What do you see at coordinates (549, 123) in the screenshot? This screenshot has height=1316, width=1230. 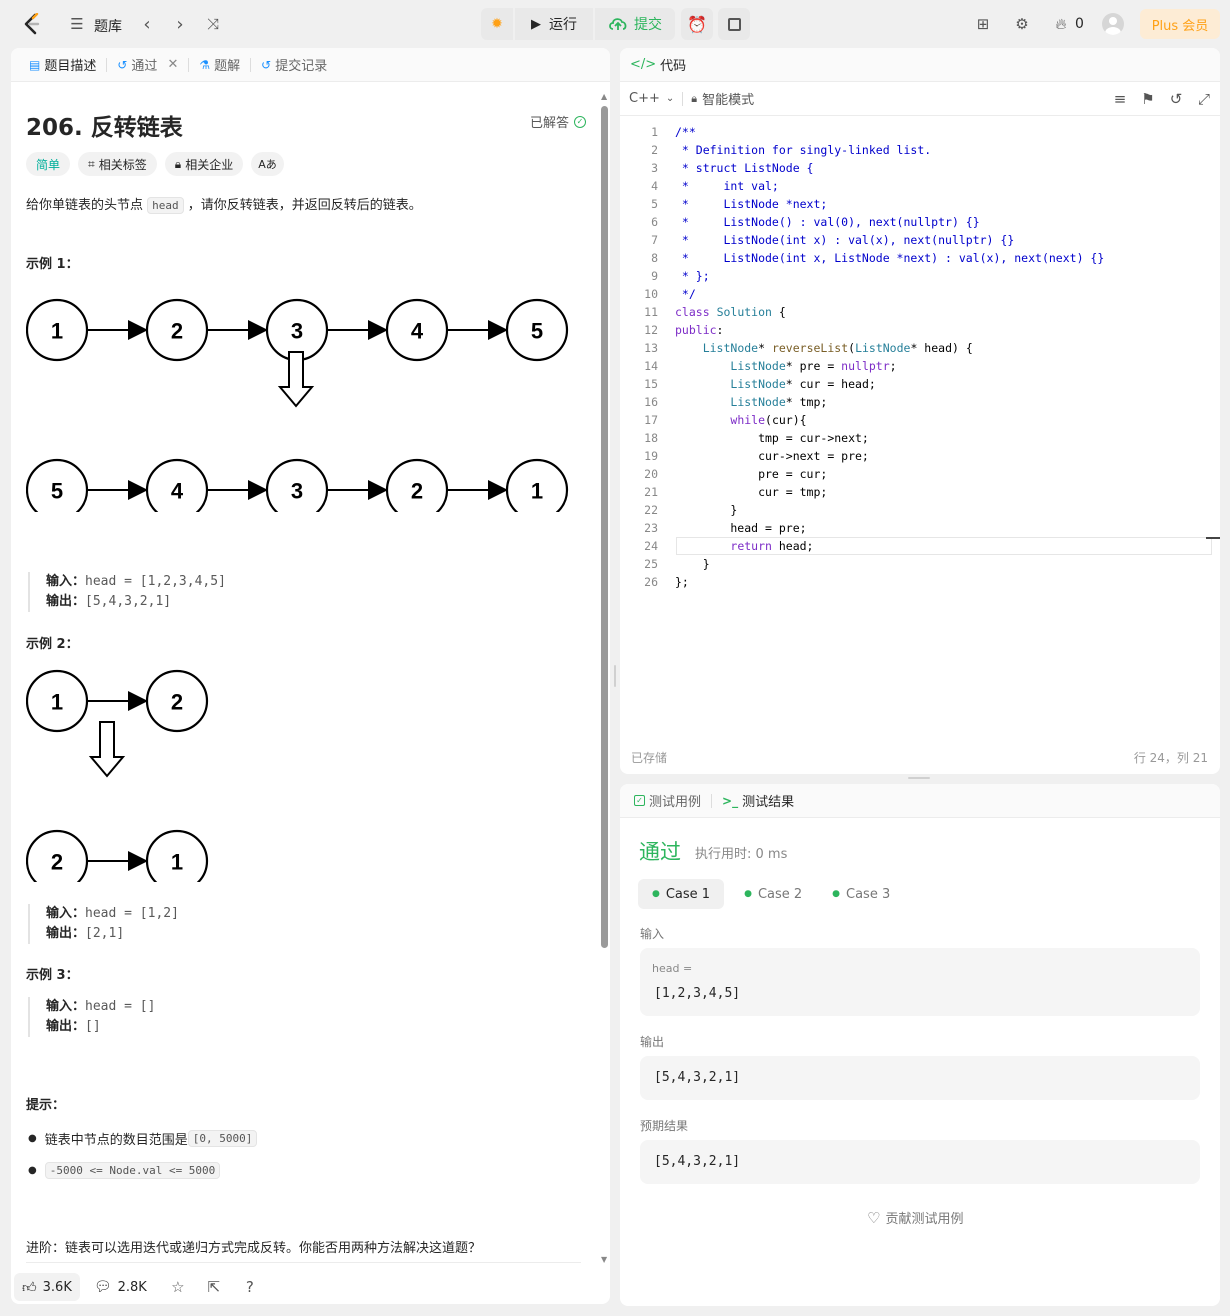 I see `solved-label: 已解答` at bounding box center [549, 123].